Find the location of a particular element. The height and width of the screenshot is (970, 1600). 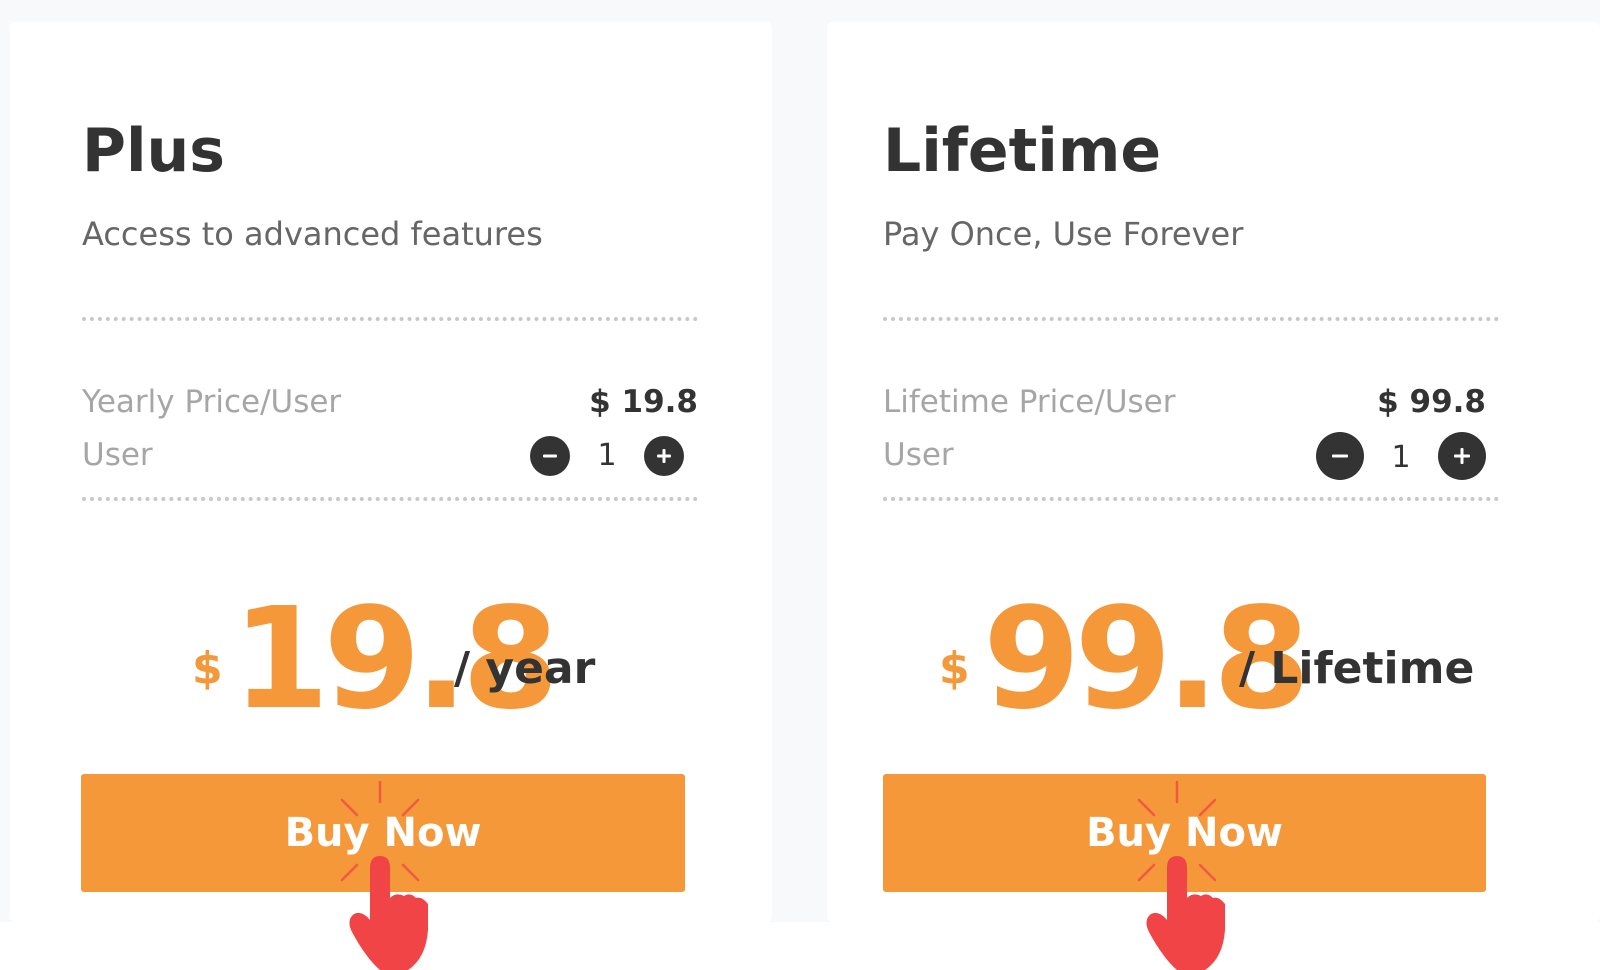

price-period: / Lifetime is located at coordinates (1357, 668).